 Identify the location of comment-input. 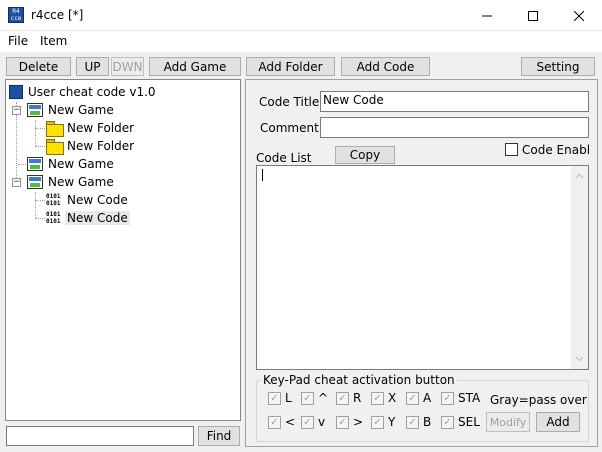
(454, 127).